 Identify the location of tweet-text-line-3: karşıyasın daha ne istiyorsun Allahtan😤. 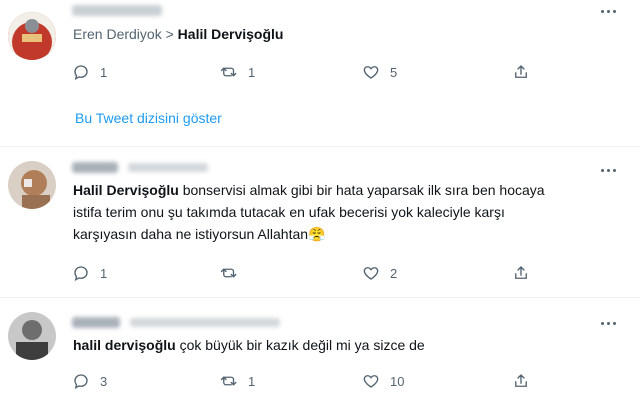
(199, 234).